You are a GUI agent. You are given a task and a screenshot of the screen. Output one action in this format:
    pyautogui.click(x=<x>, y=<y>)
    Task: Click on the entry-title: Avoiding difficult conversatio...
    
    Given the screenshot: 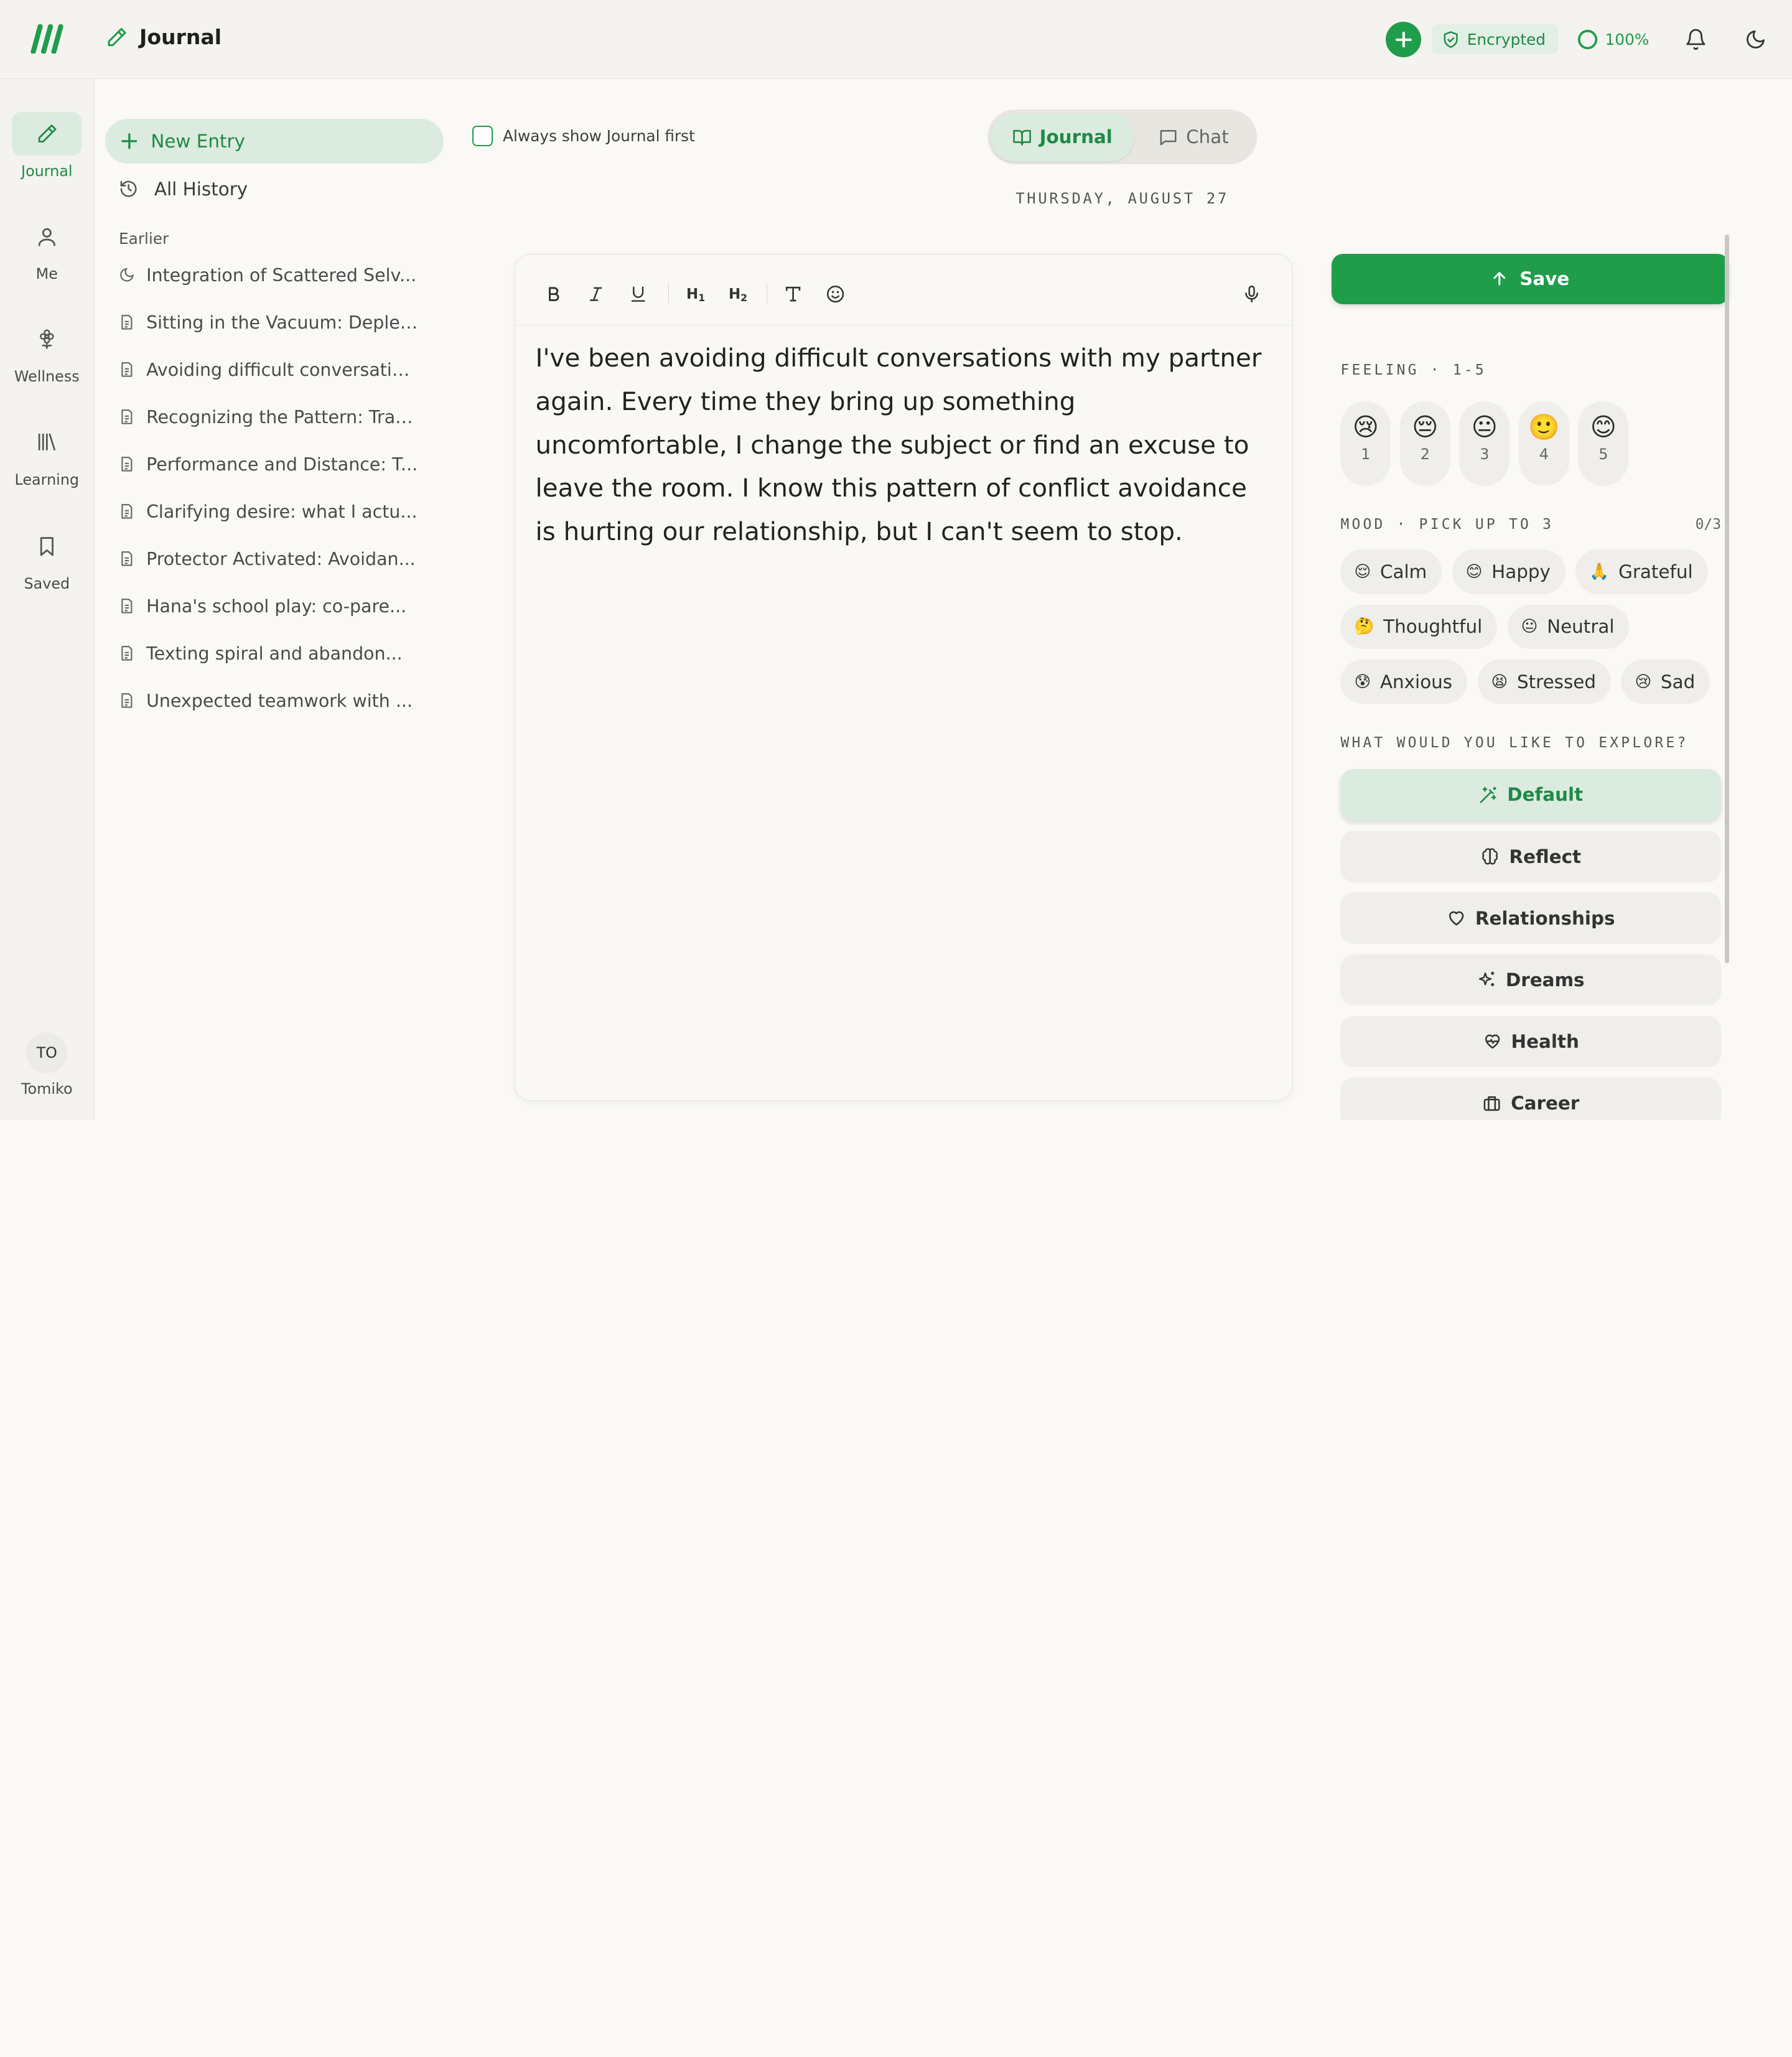 What is the action you would take?
    pyautogui.click(x=282, y=369)
    